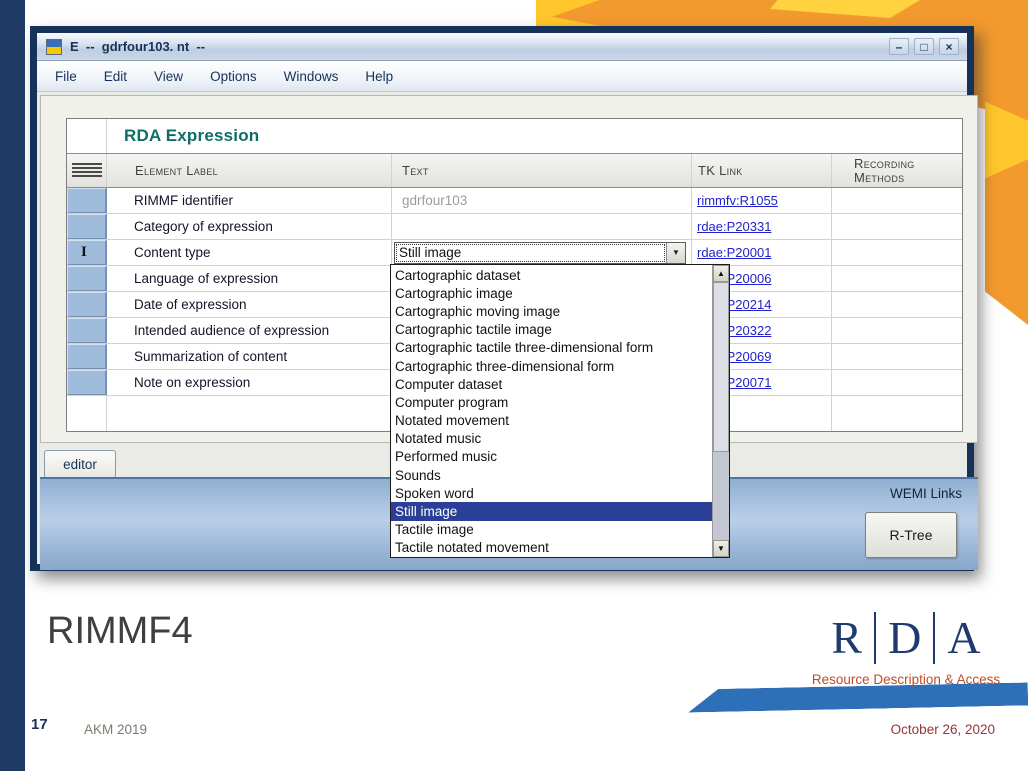  What do you see at coordinates (502, 76) in the screenshot?
I see `menu-bar: File Edit View Options Windows Help` at bounding box center [502, 76].